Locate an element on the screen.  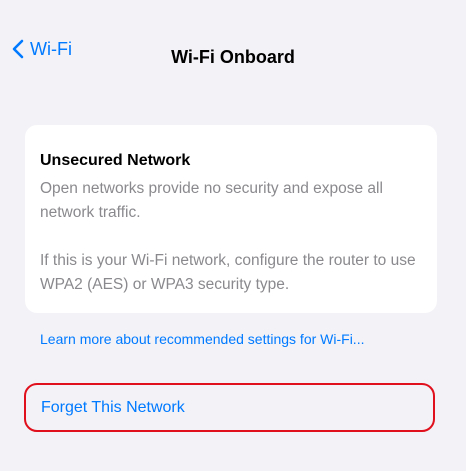
page-title: Wi-Fi Onboard is located at coordinates (233, 57).